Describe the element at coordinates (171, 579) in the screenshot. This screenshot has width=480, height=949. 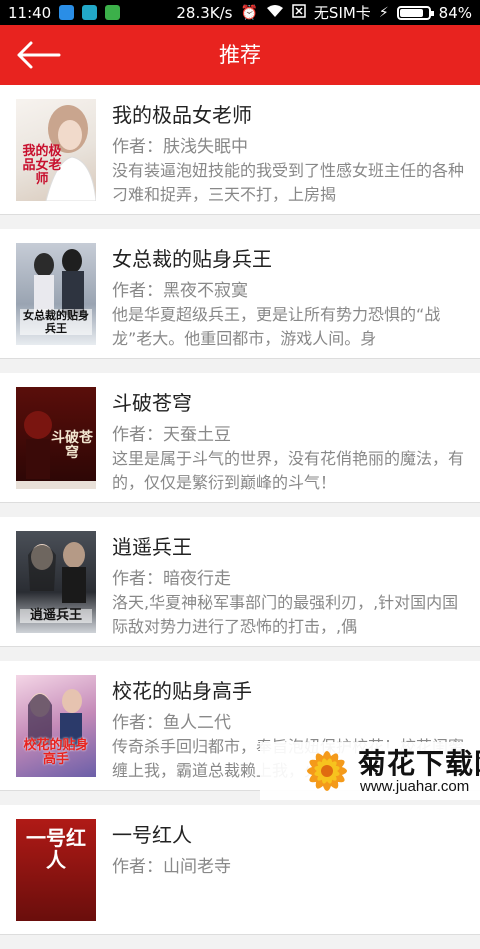
I see `book-author: 作者：暗夜行走` at that location.